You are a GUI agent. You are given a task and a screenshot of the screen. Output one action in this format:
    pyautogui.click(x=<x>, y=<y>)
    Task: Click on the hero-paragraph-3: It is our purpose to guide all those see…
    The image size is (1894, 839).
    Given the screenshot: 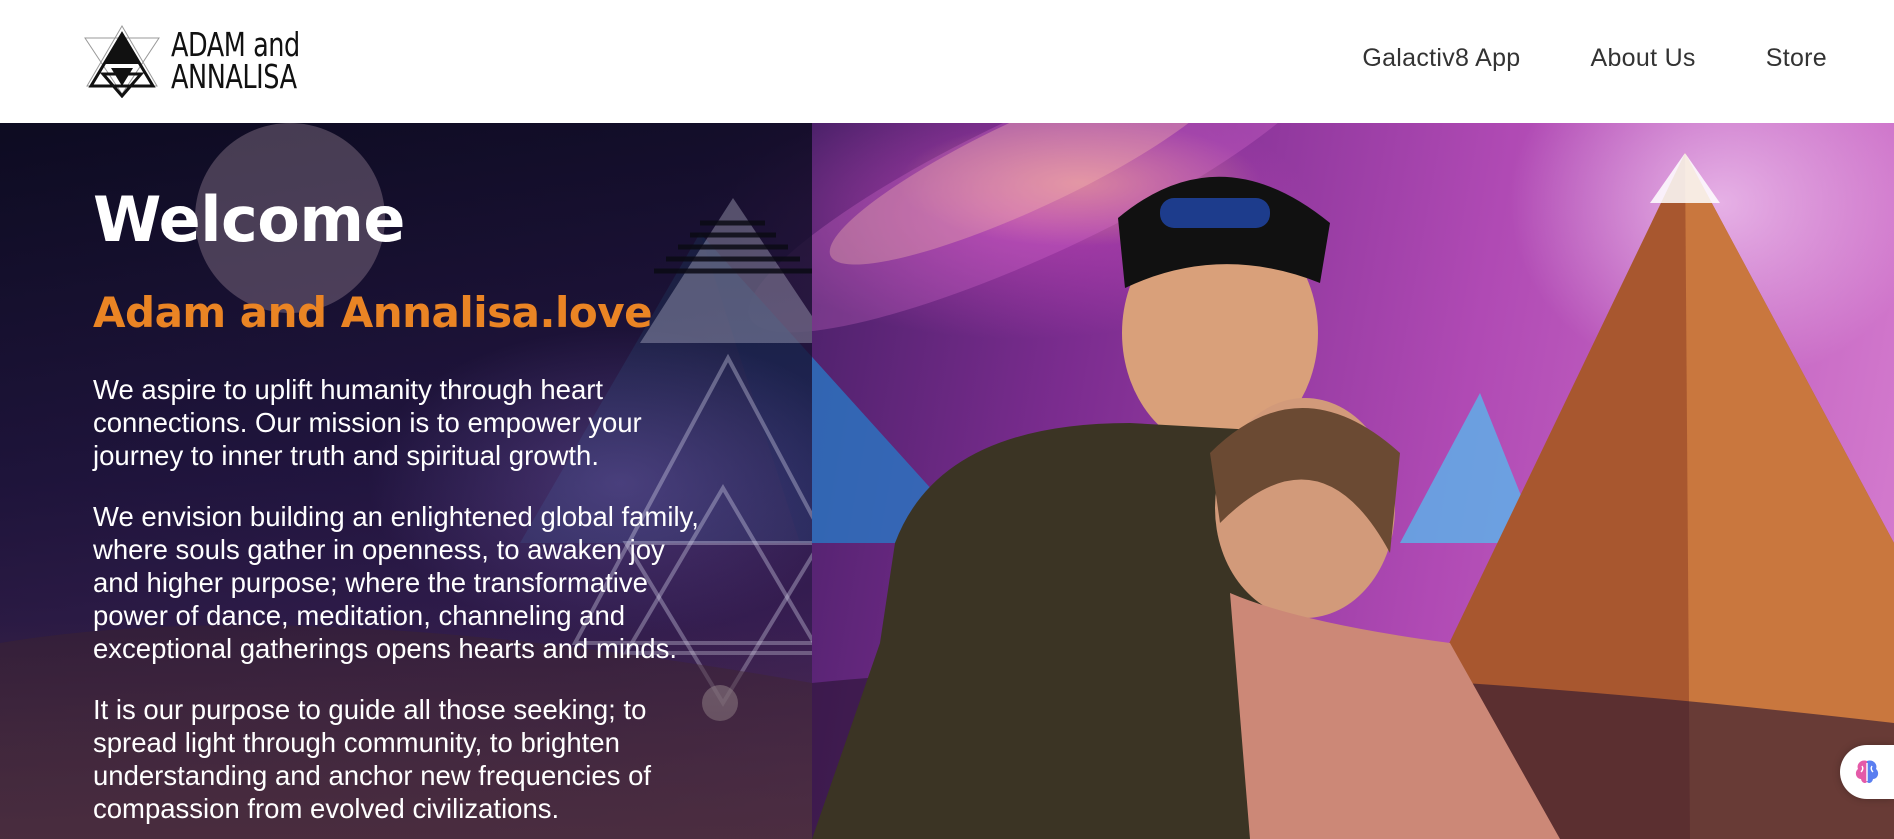 What is the action you would take?
    pyautogui.click(x=372, y=759)
    